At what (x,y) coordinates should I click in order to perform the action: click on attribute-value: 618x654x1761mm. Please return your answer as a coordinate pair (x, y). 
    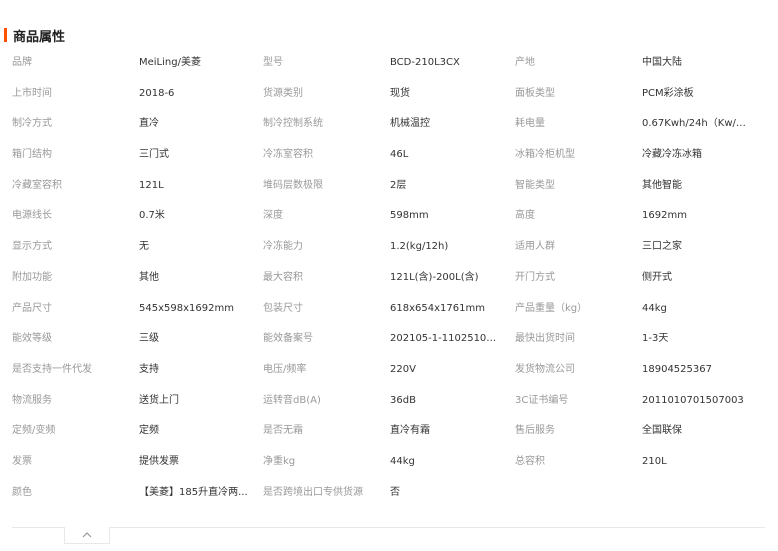
    Looking at the image, I should click on (437, 308).